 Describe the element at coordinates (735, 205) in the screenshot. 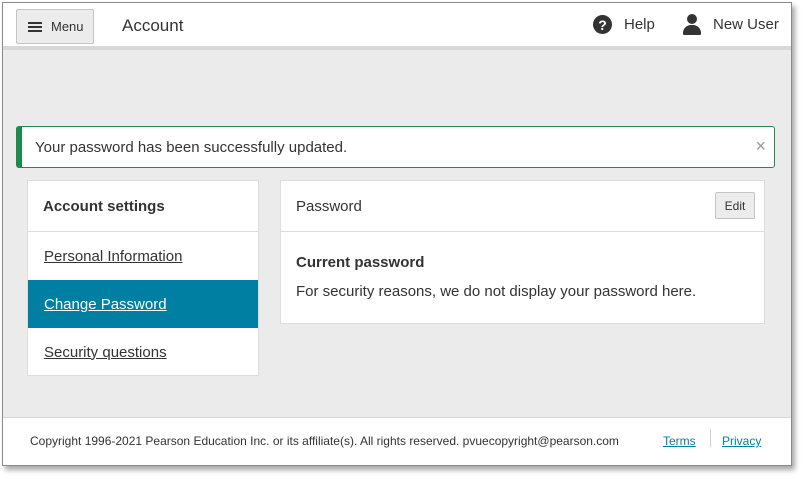

I see `edit-button: Edit` at that location.